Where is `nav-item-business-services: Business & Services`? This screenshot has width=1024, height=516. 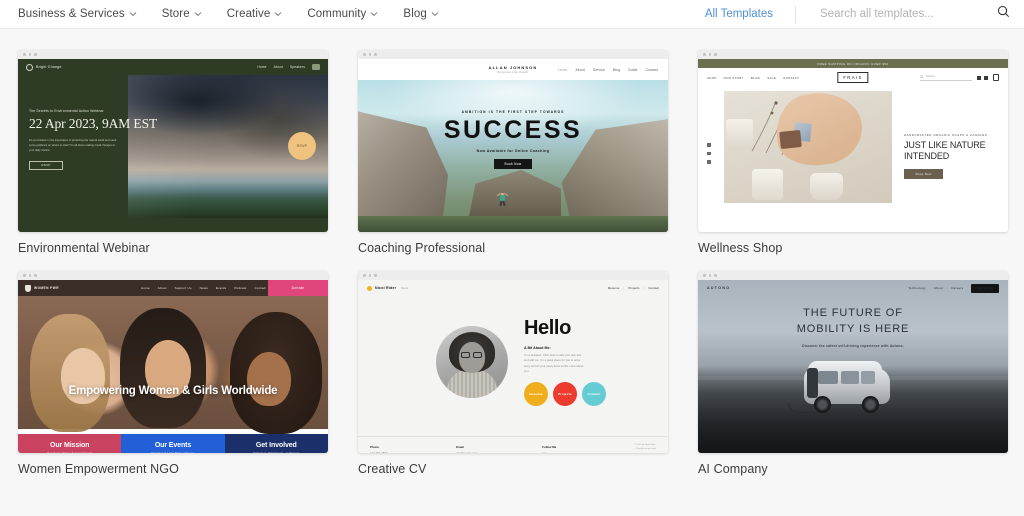
nav-item-business-services: Business & Services is located at coordinates (77, 14).